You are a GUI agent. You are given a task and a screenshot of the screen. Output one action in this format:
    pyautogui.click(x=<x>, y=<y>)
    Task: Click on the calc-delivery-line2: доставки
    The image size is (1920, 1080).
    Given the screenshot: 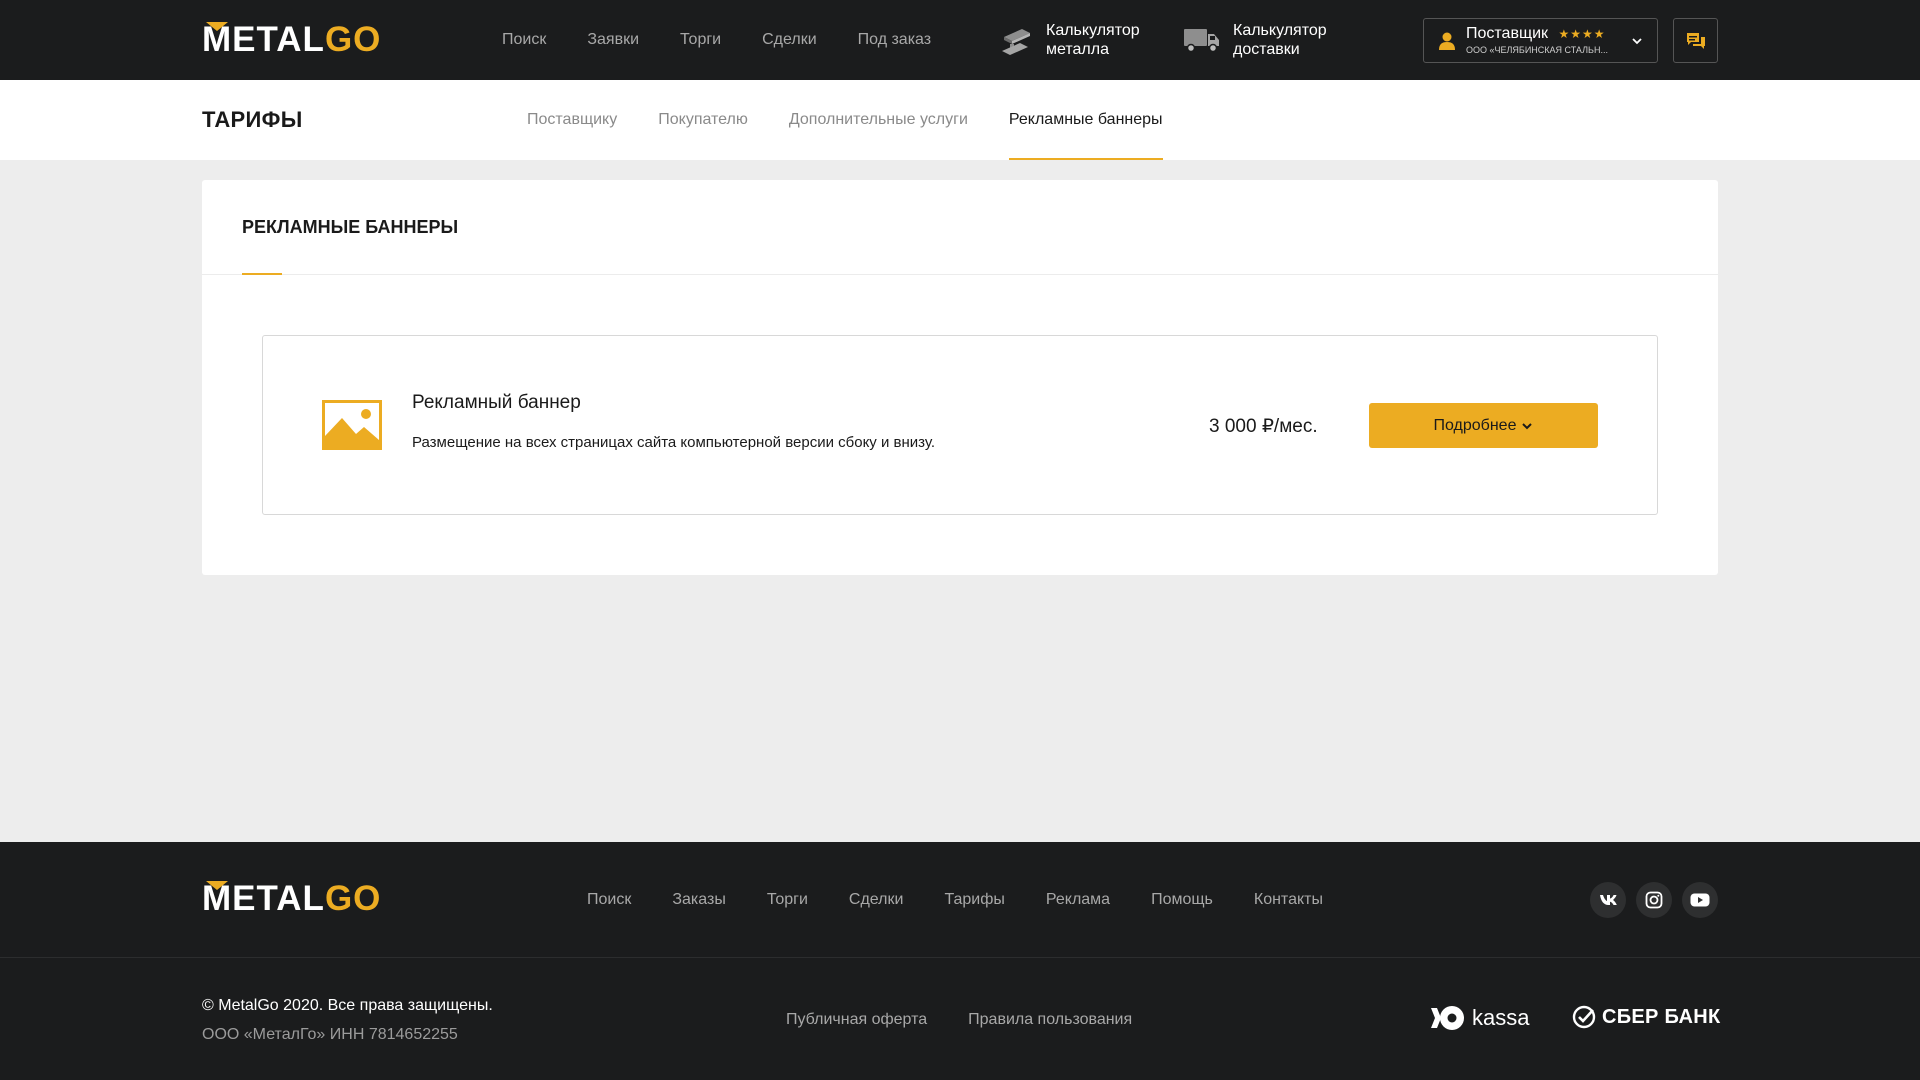 What is the action you would take?
    pyautogui.click(x=1266, y=49)
    